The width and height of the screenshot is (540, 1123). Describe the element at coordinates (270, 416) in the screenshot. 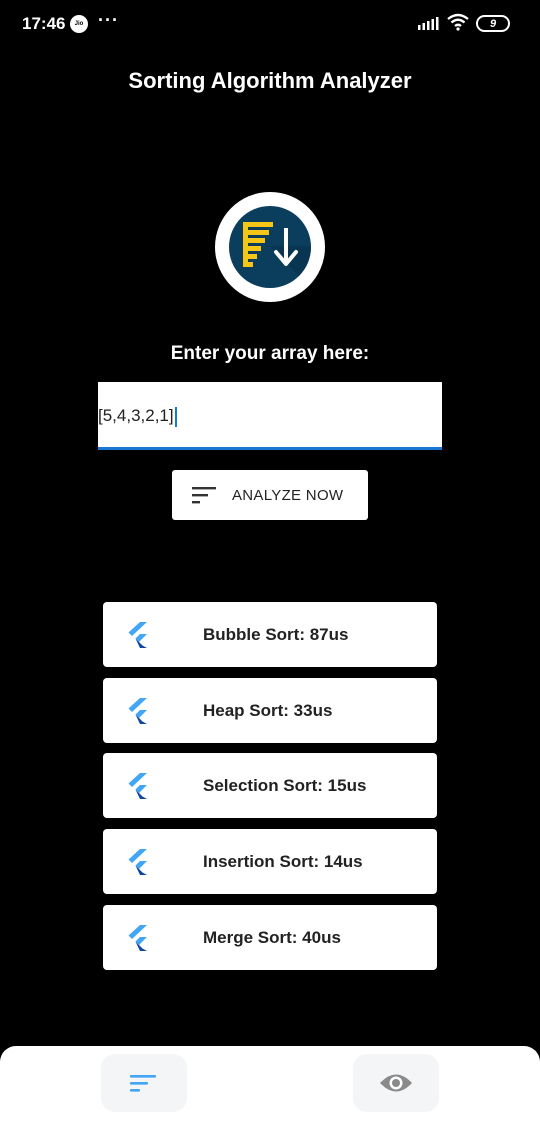

I see `array-input-field: [5,4,3,2,1]` at that location.